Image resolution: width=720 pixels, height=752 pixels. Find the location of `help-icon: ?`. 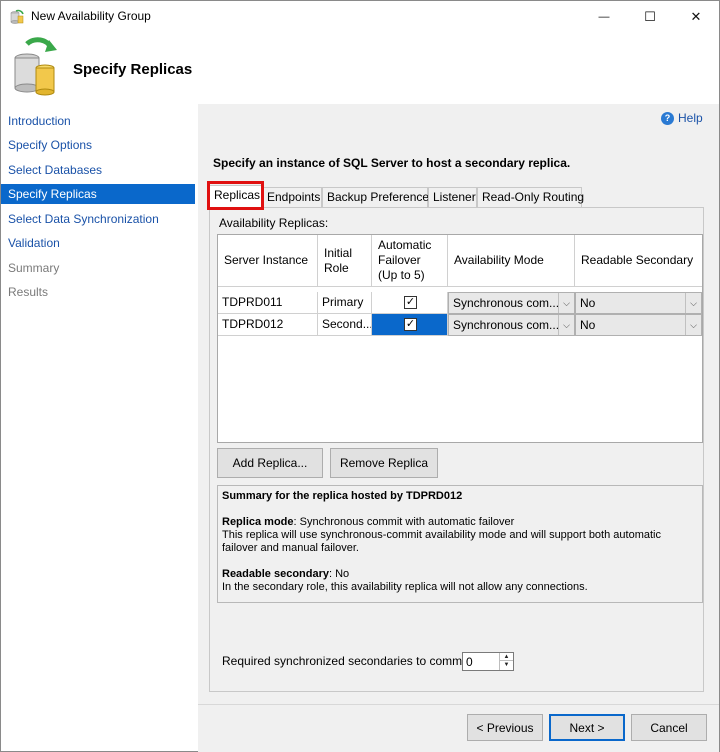

help-icon: ? is located at coordinates (667, 118).